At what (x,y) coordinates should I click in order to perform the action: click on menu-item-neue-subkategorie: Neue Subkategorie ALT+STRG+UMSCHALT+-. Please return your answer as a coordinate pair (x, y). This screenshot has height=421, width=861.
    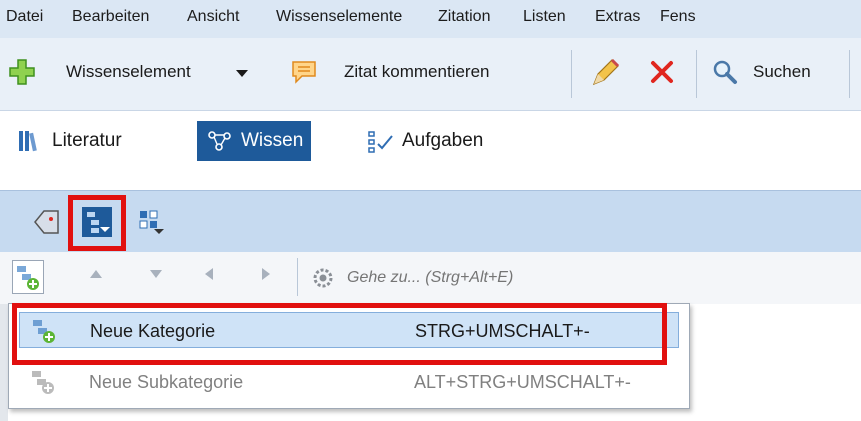
    Looking at the image, I should click on (349, 382).